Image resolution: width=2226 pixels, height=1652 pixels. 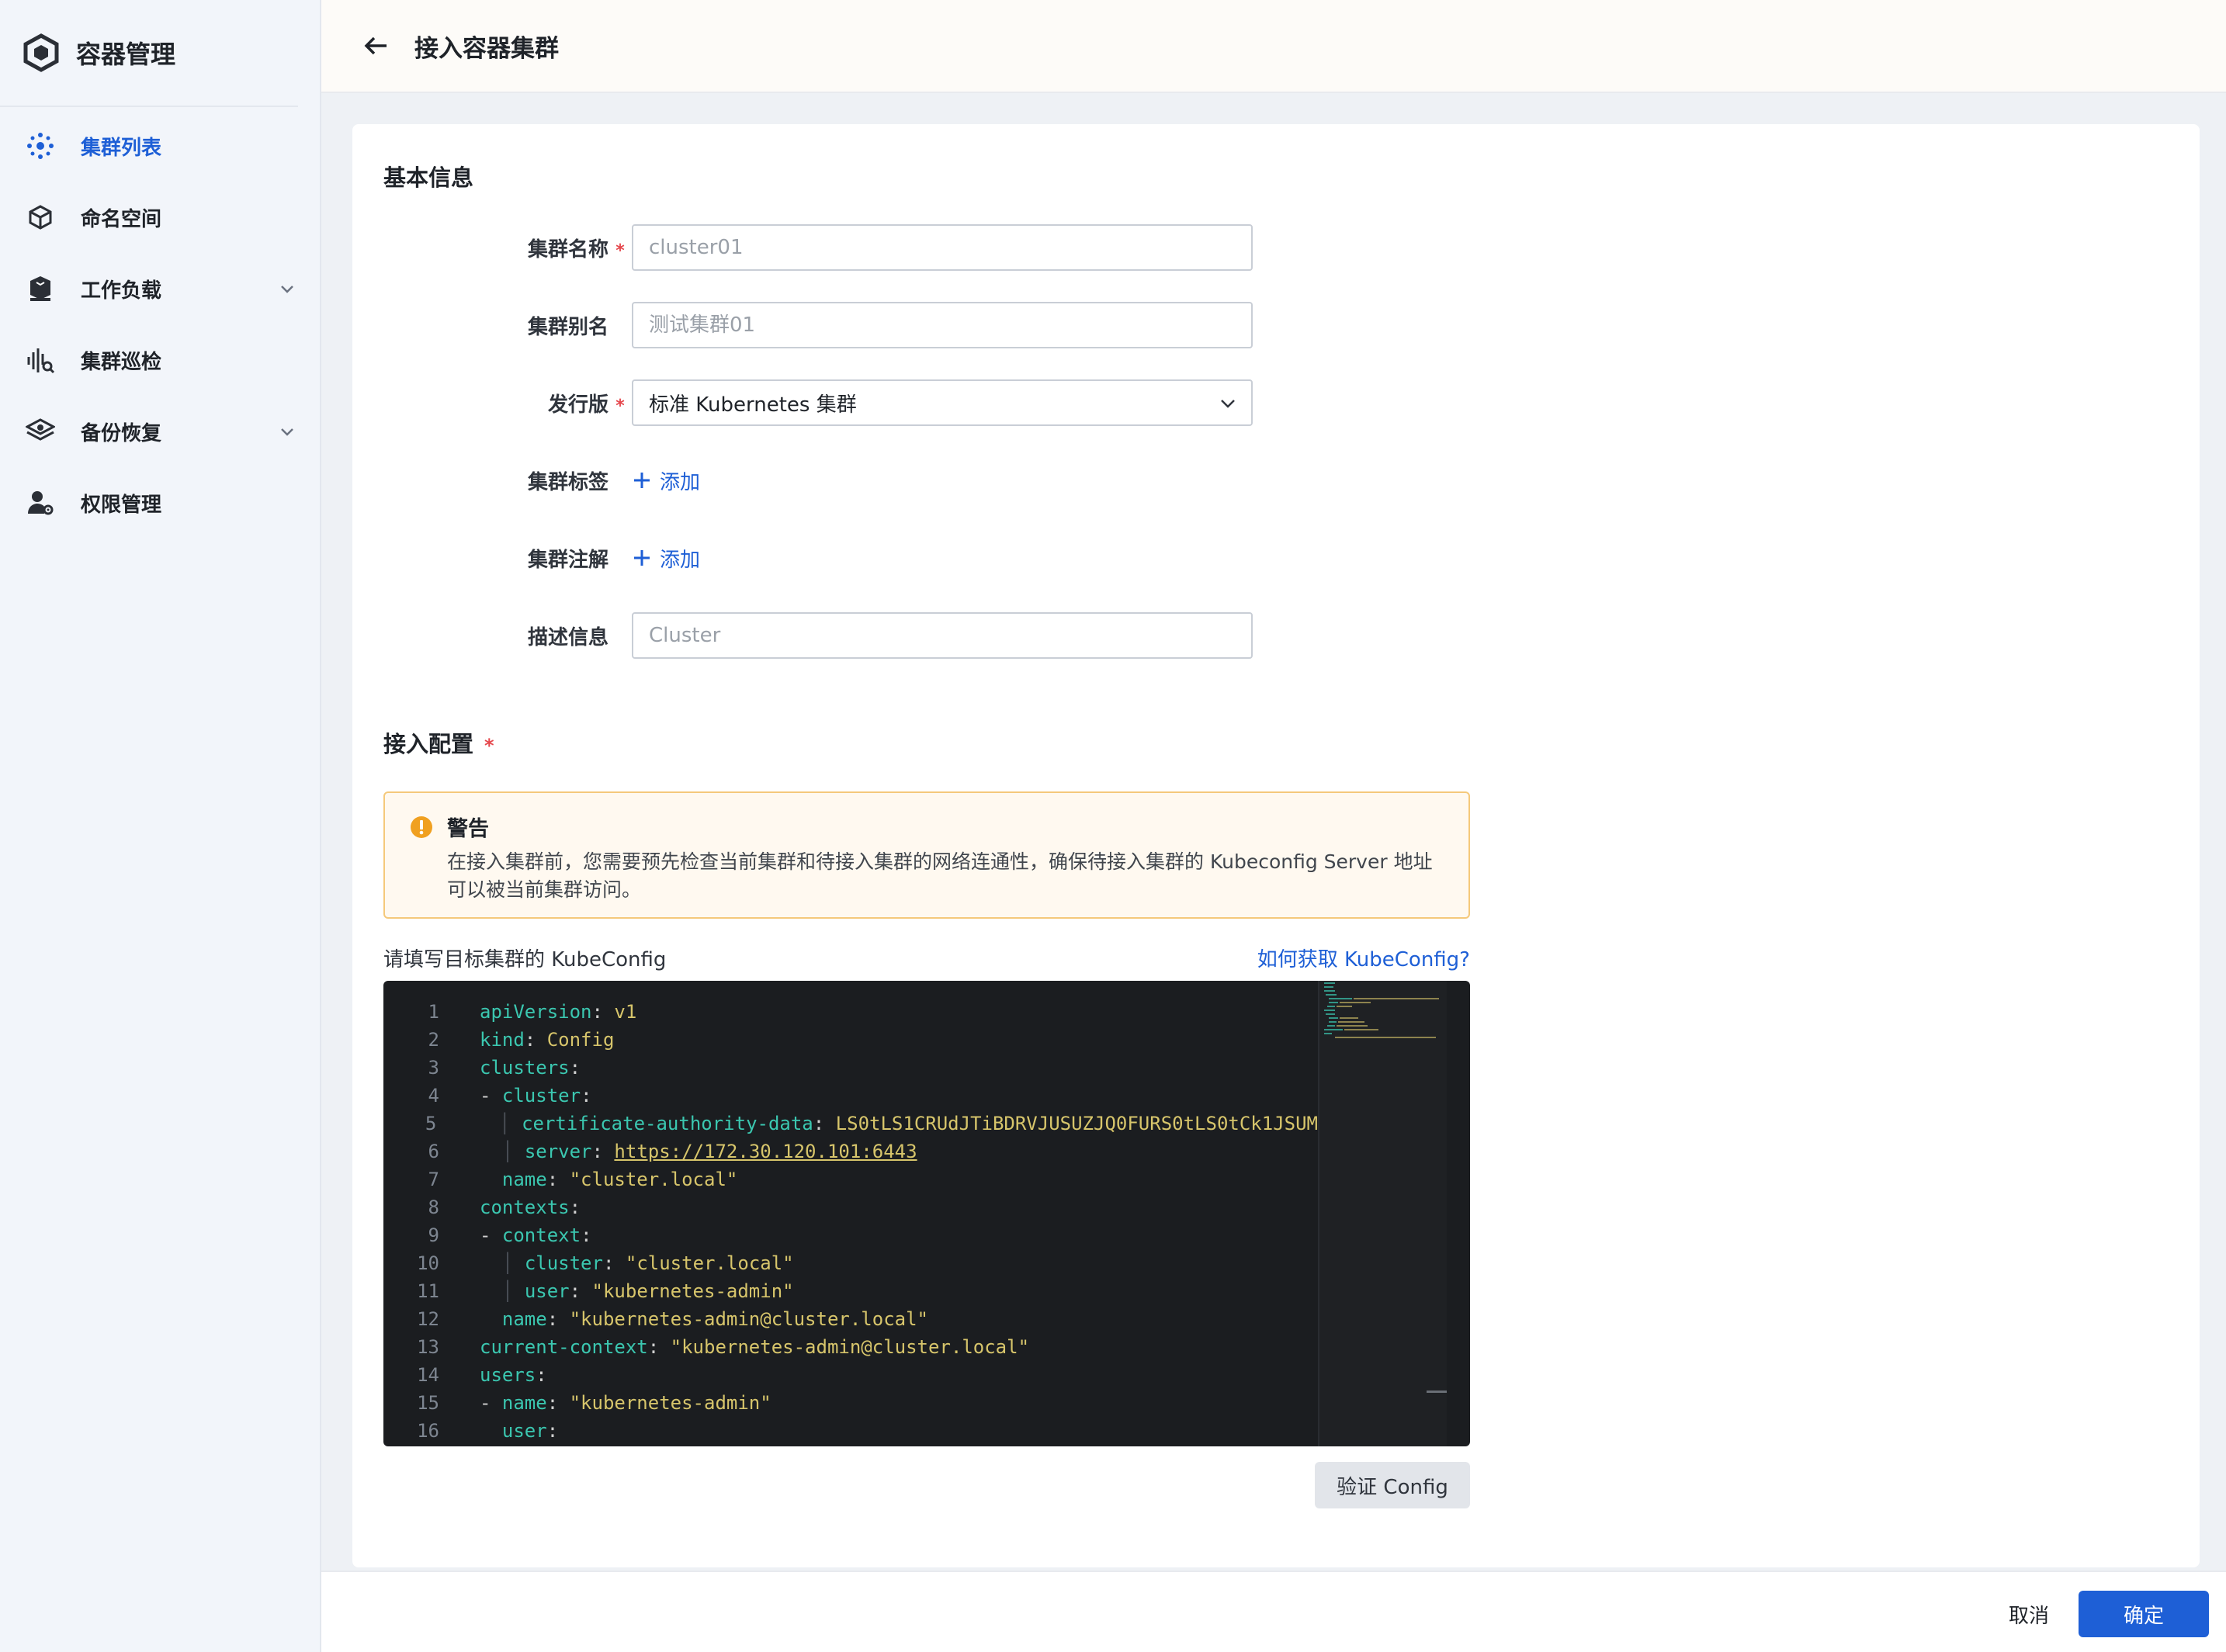 I want to click on plus-icon, so click(x=642, y=558).